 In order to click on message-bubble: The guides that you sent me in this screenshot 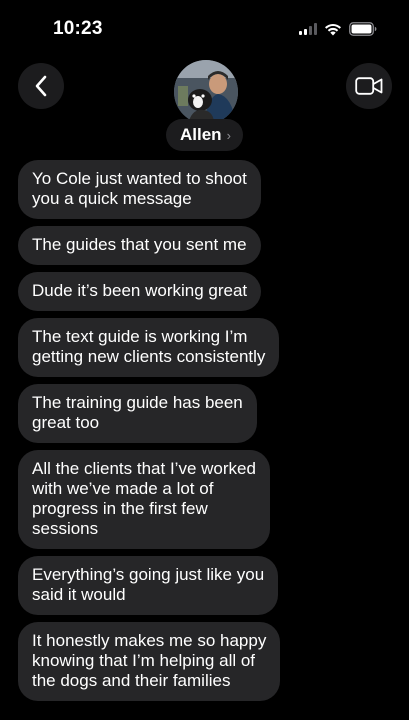, I will do `click(139, 245)`.